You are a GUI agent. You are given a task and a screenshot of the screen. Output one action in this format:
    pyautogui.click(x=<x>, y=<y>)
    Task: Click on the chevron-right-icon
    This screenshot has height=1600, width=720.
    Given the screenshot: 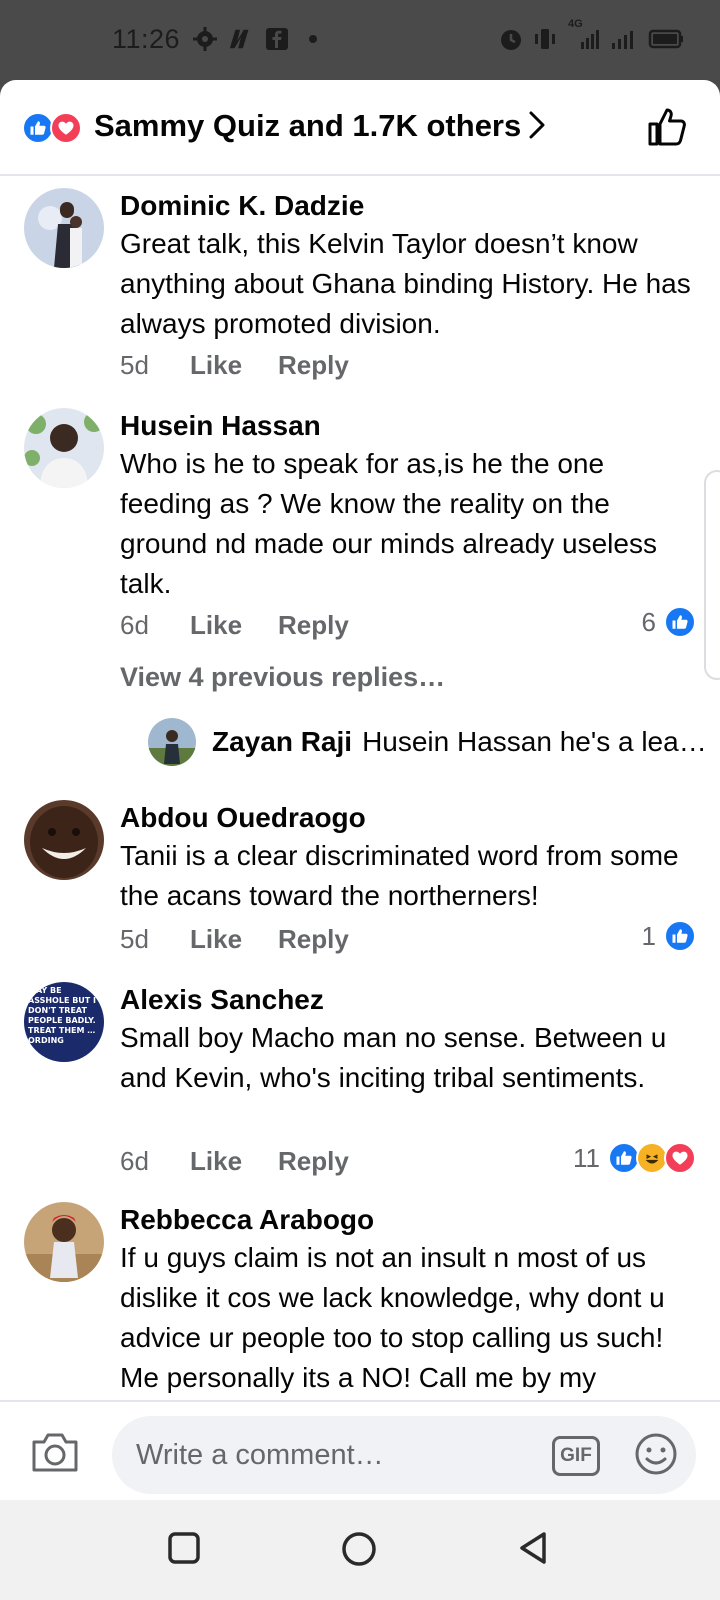 What is the action you would take?
    pyautogui.click(x=537, y=127)
    